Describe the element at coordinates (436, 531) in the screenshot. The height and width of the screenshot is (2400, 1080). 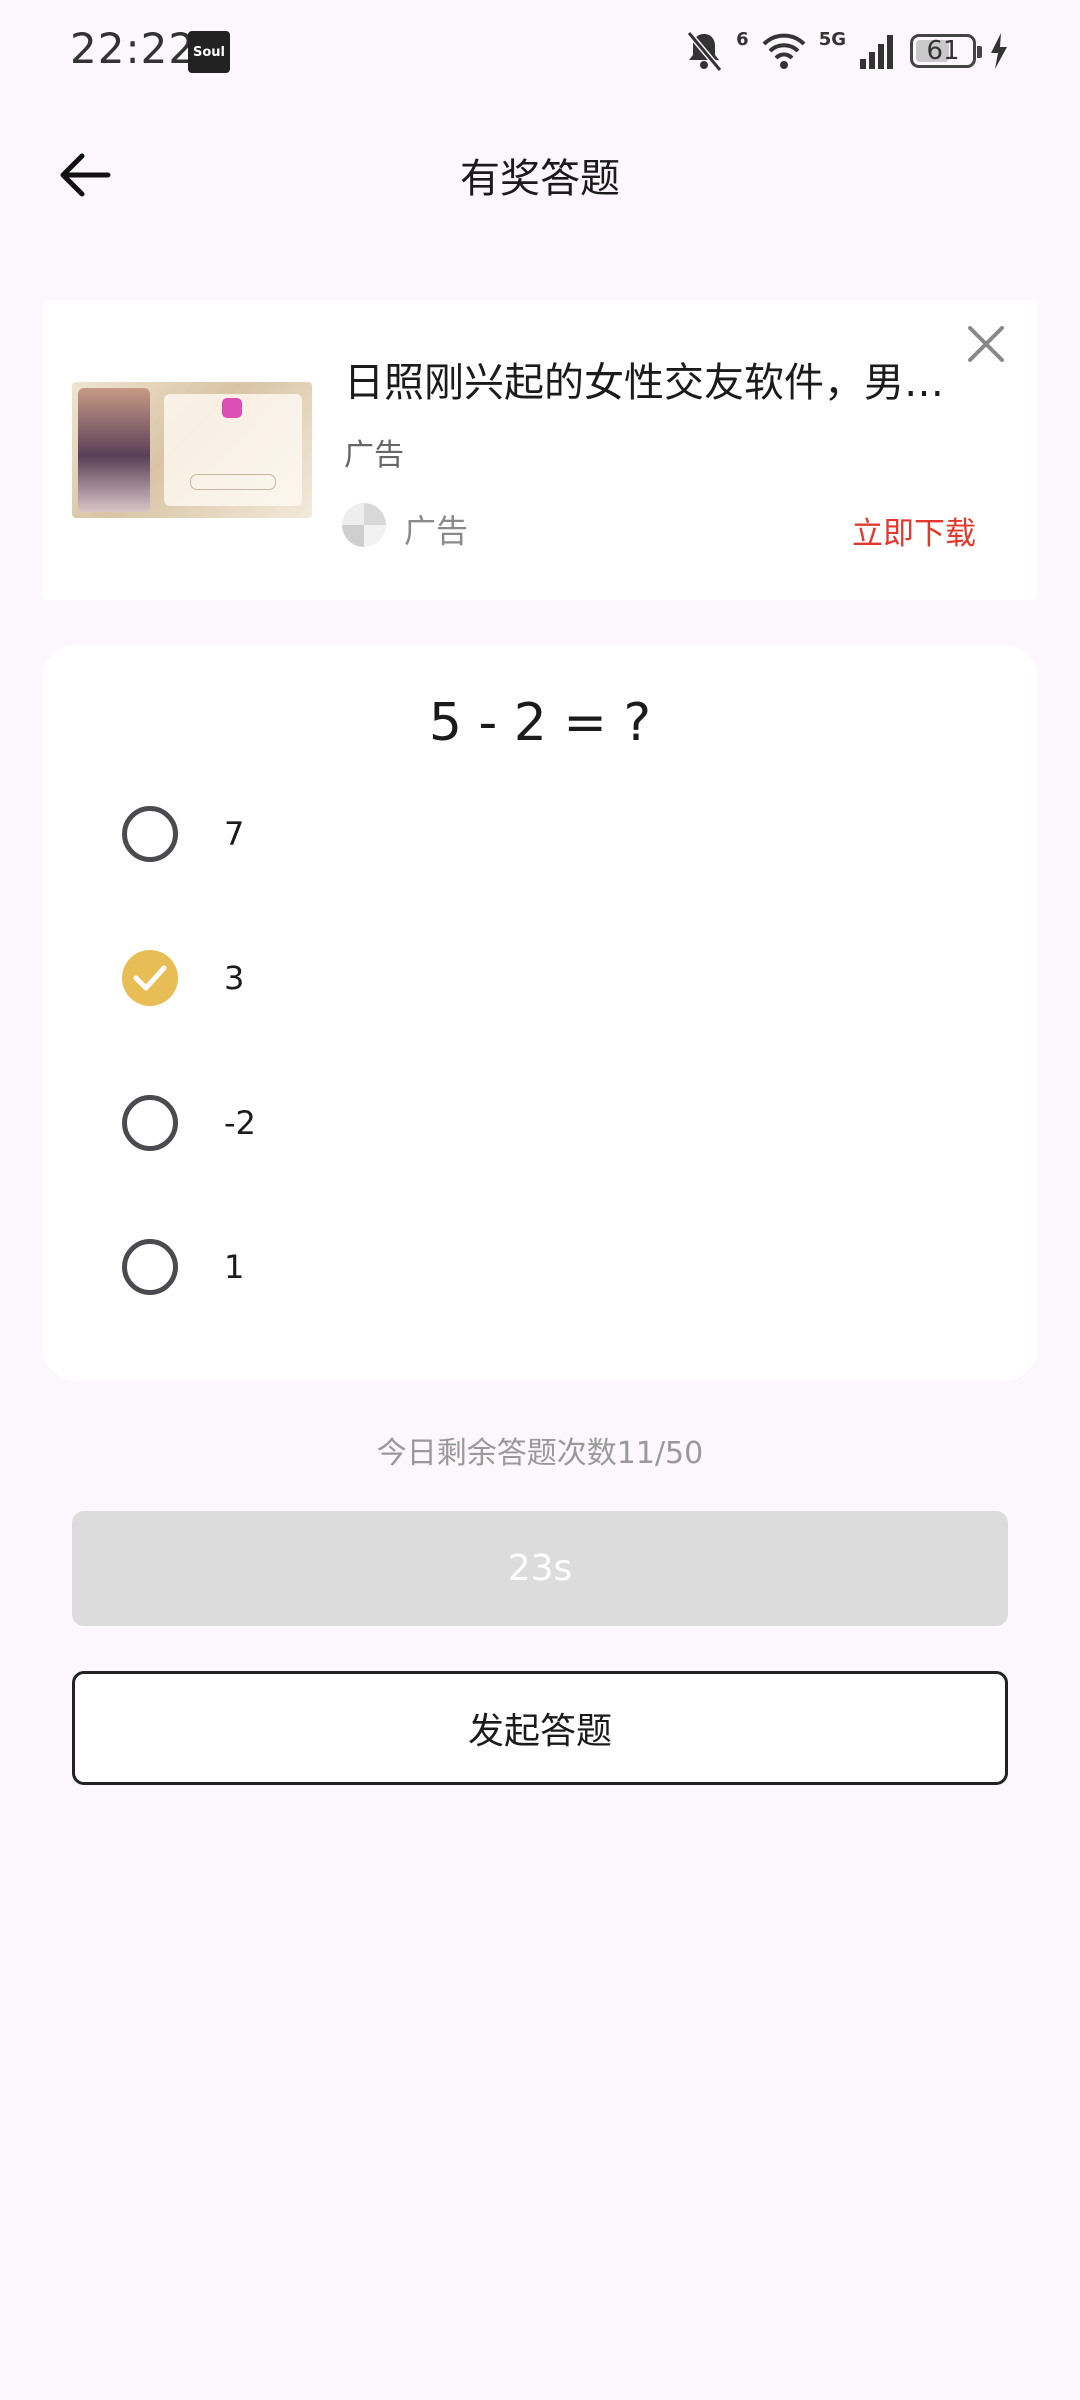
I see `ad-brand-label: 广告` at that location.